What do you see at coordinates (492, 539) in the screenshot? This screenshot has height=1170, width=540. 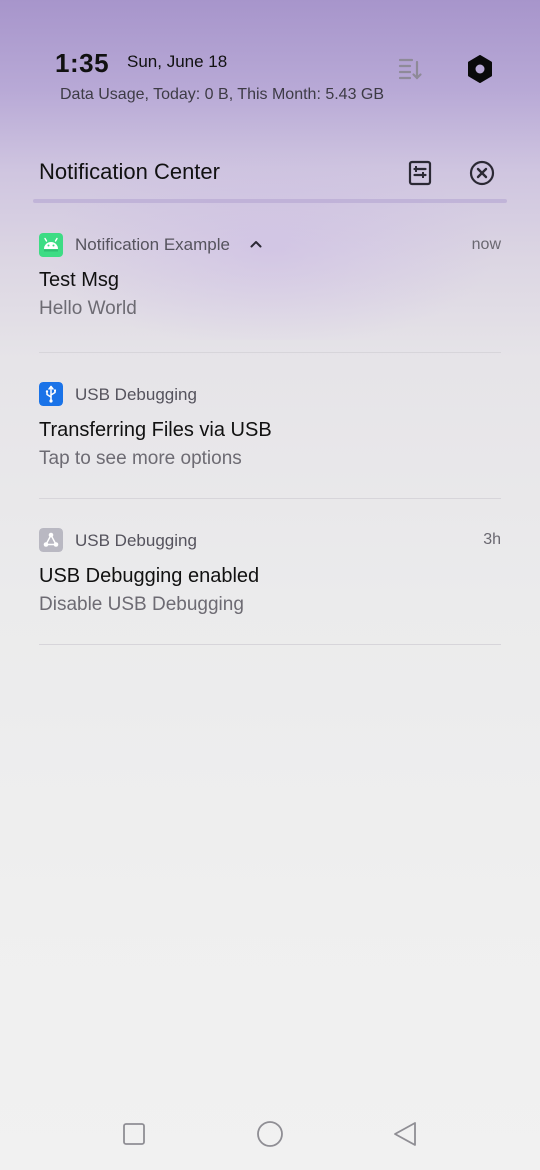 I see `notification-time: 3h` at bounding box center [492, 539].